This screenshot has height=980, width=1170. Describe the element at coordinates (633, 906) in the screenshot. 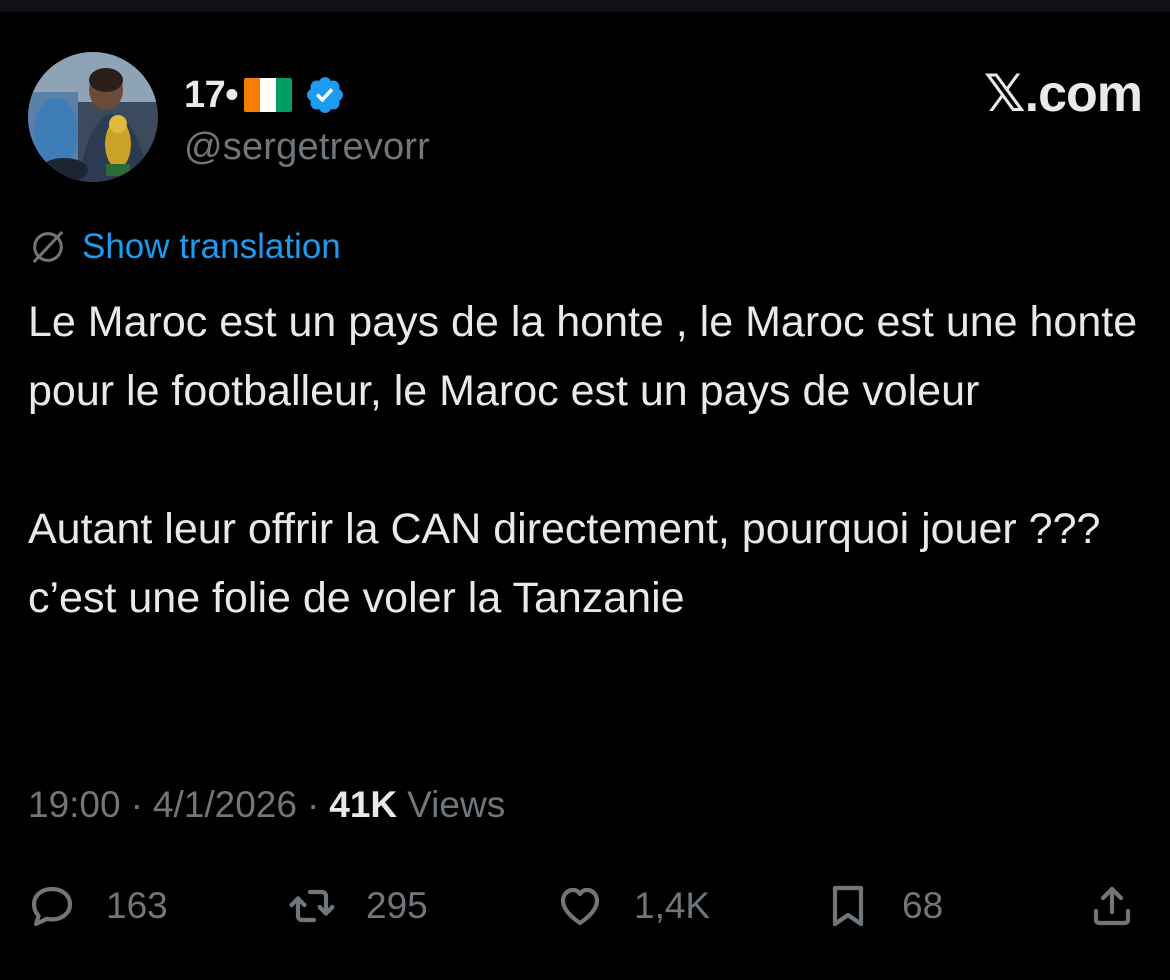

I see `like-button: 1,4K` at that location.